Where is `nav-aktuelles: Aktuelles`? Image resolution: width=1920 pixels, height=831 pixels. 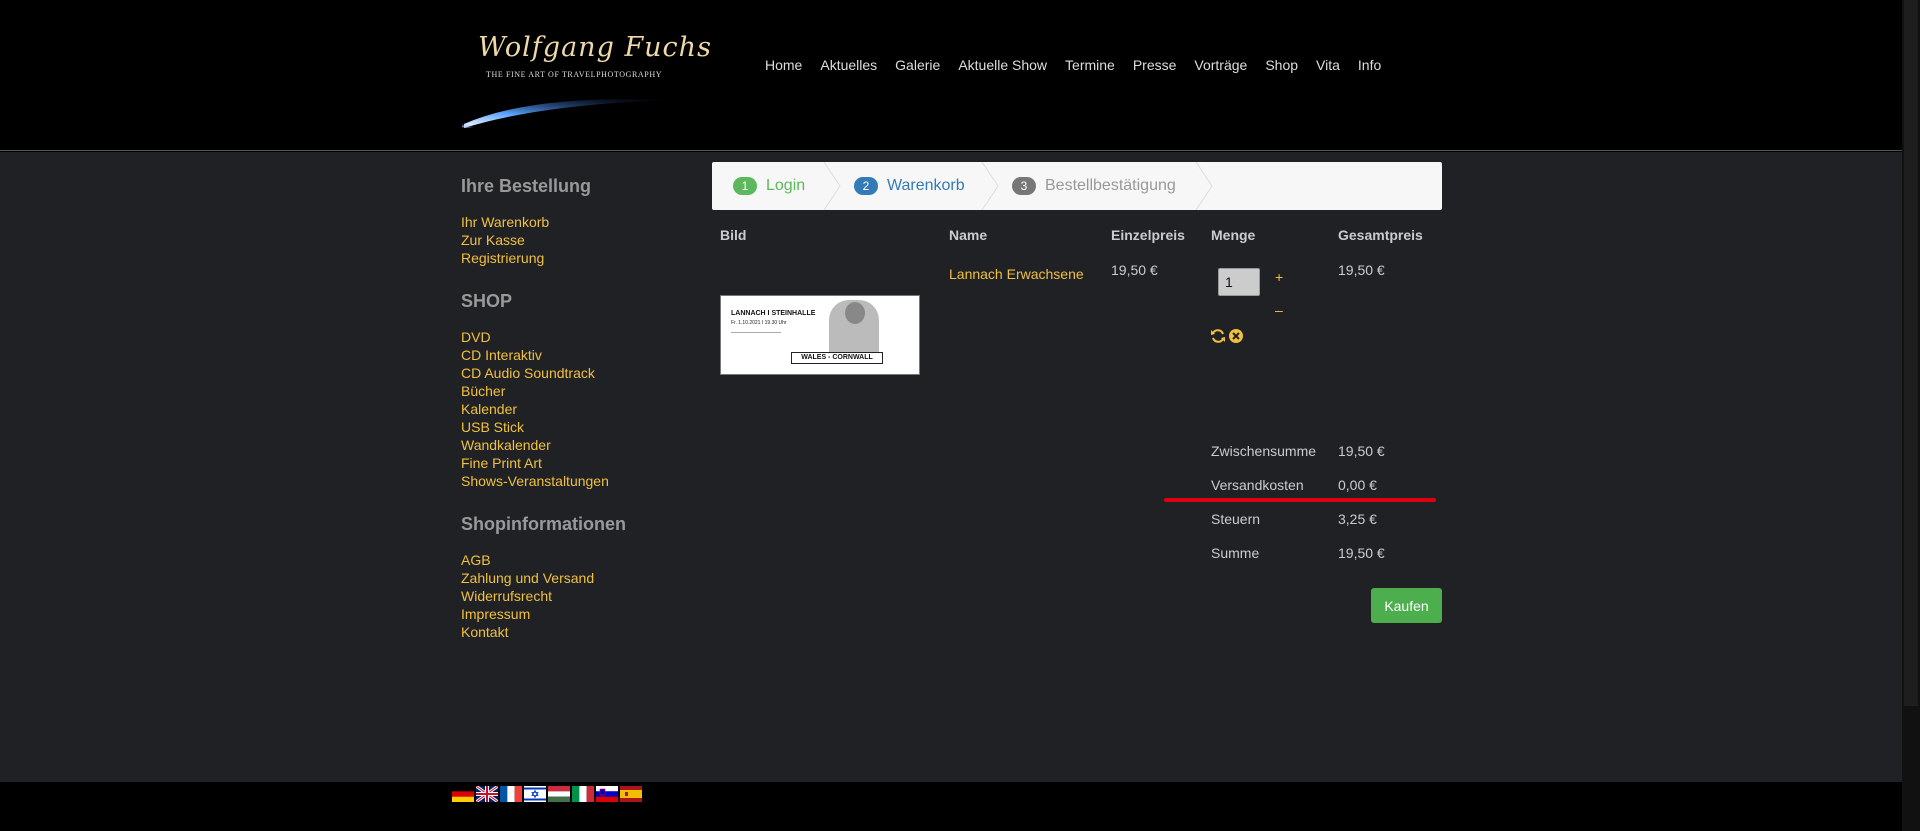 nav-aktuelles: Aktuelles is located at coordinates (848, 65).